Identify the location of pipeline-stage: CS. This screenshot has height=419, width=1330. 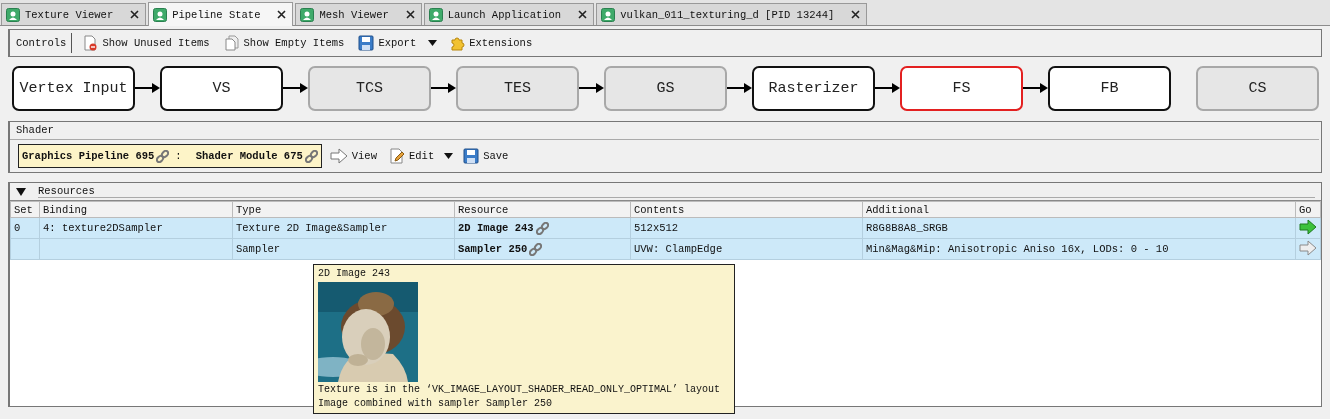
(1257, 88).